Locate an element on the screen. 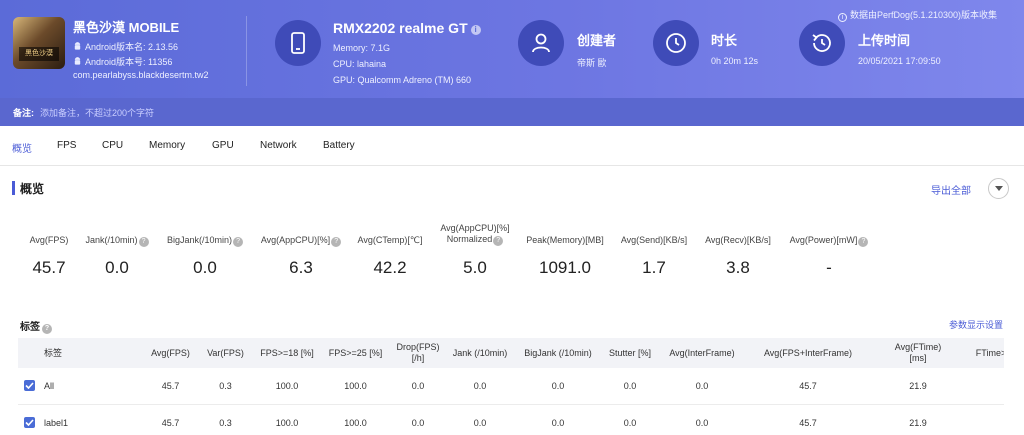  column-header-label: Avg(FPS) is located at coordinates (170, 353).